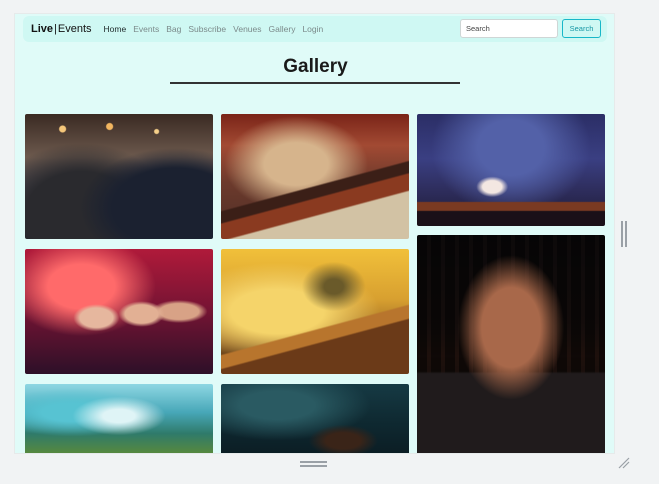 The width and height of the screenshot is (659, 484). Describe the element at coordinates (313, 464) in the screenshot. I see `horizontal-resize-handle` at that location.